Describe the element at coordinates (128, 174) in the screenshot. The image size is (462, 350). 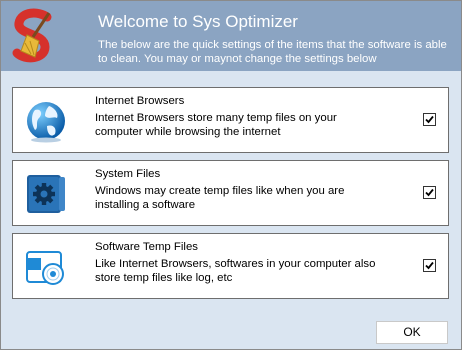
I see `item-title: System Files` at that location.